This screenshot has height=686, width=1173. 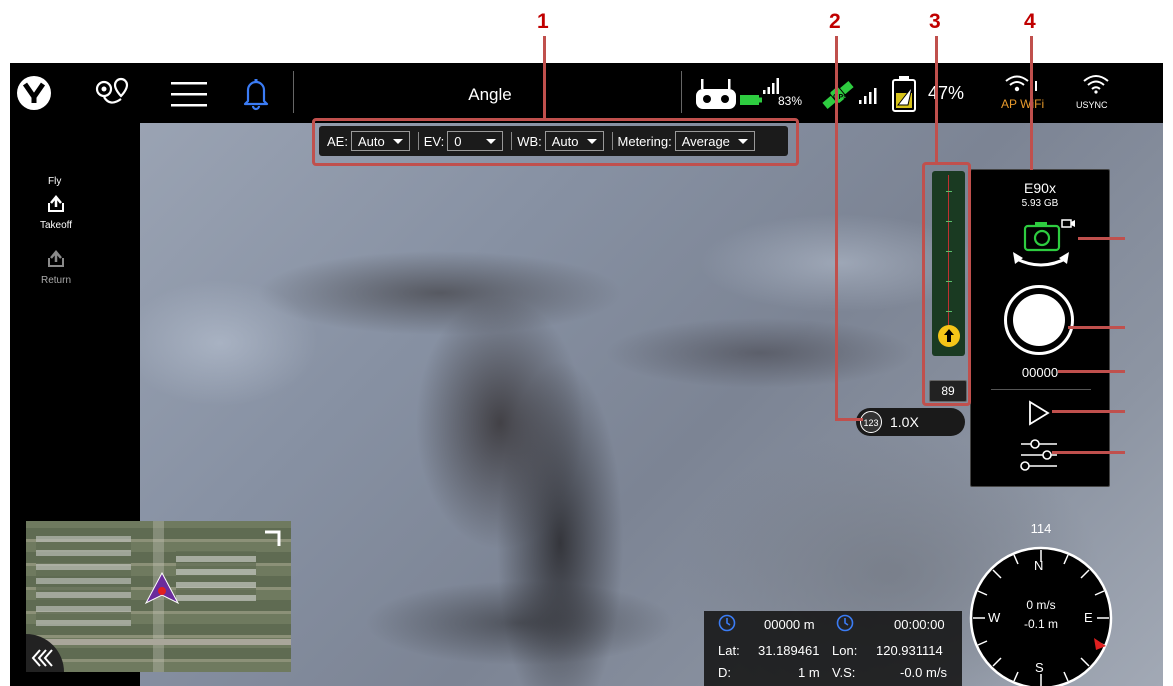 What do you see at coordinates (112, 93) in the screenshot?
I see `waypoint-map-icon` at bounding box center [112, 93].